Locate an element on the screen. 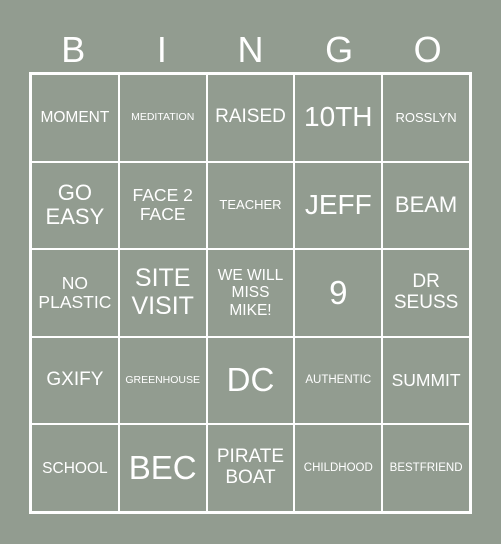 This screenshot has width=501, height=544. bingo-cell: AUTHENTIC is located at coordinates (338, 380).